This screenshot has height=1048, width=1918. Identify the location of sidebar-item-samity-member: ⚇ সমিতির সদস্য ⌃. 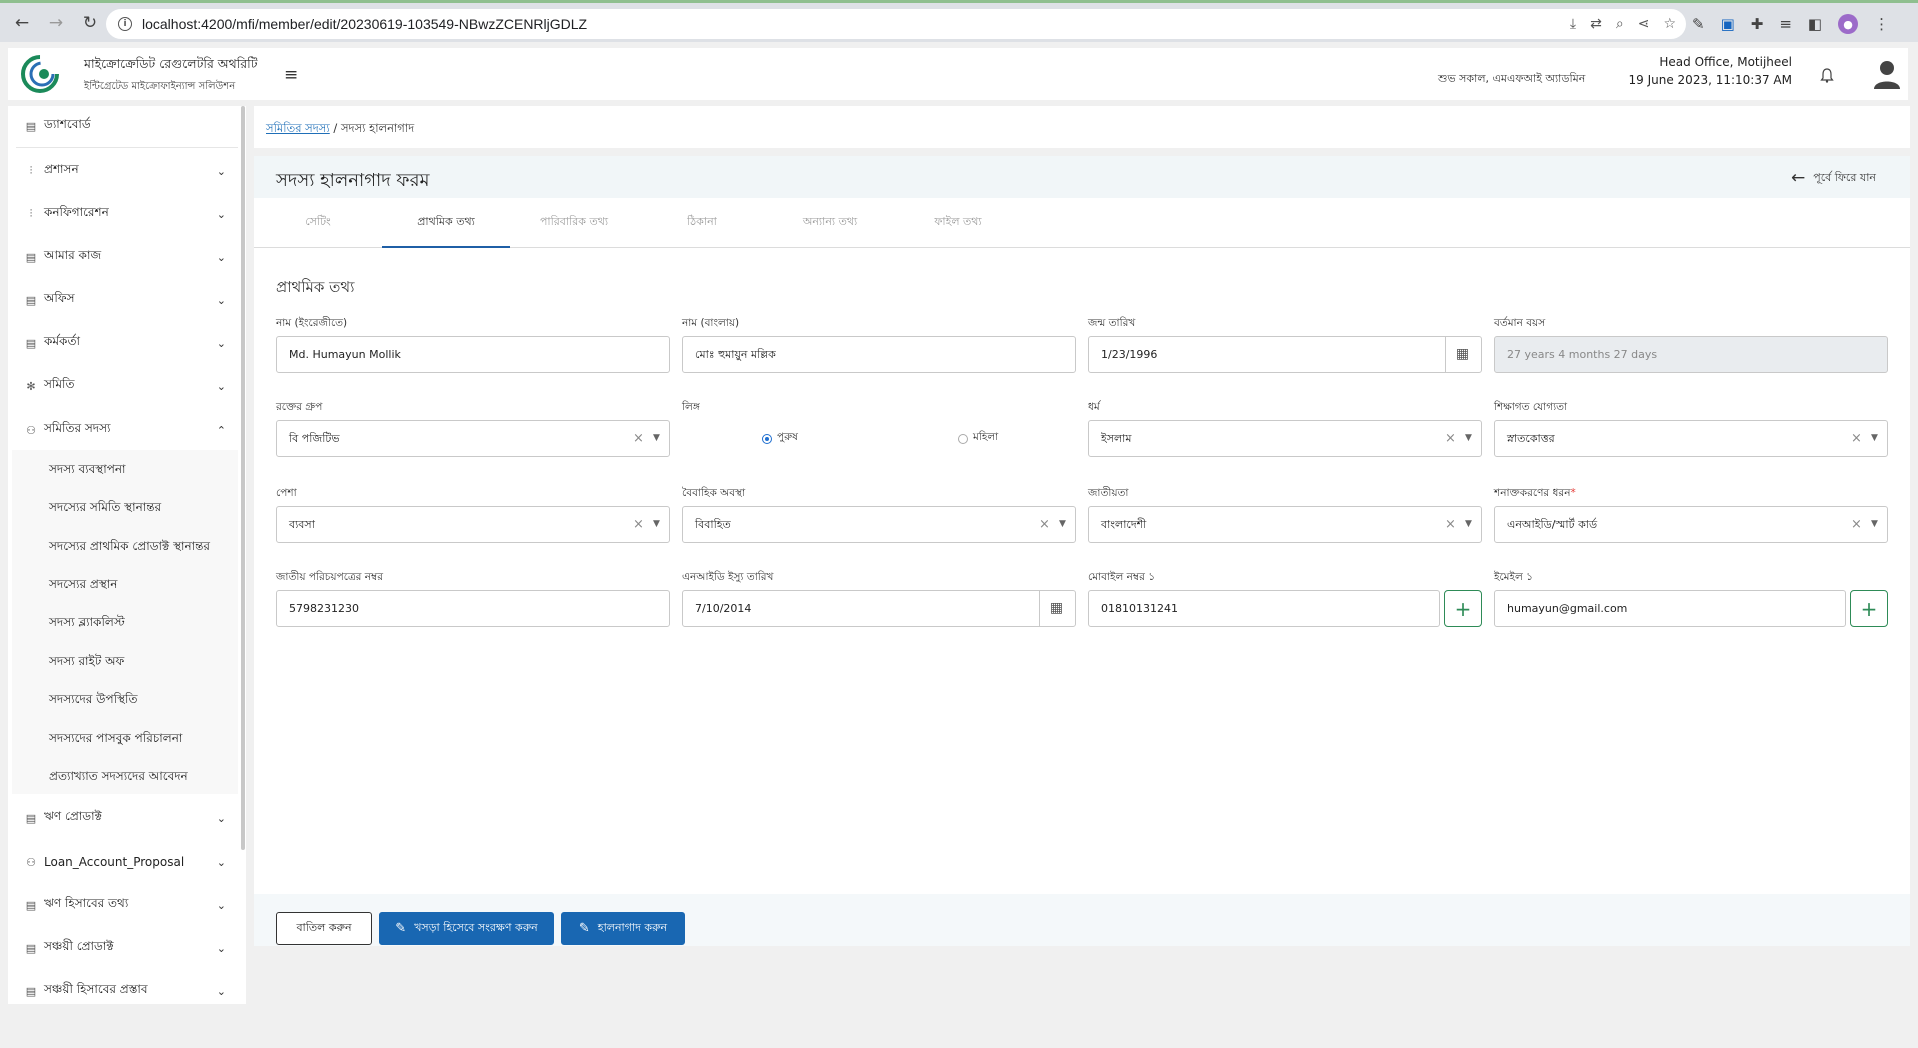
(127, 430).